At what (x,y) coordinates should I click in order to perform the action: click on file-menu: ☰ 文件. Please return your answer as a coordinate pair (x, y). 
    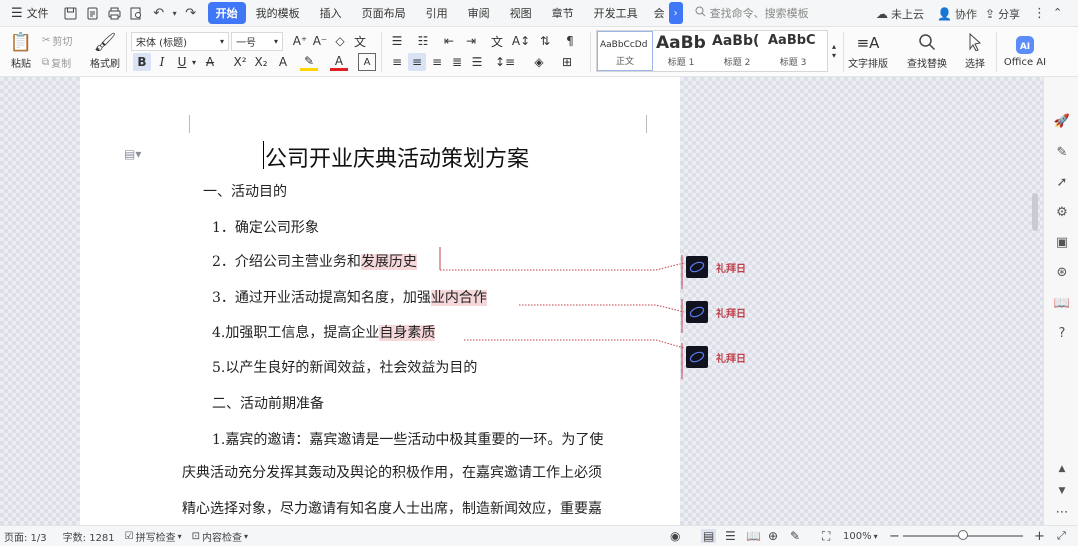
    Looking at the image, I should click on (30, 13).